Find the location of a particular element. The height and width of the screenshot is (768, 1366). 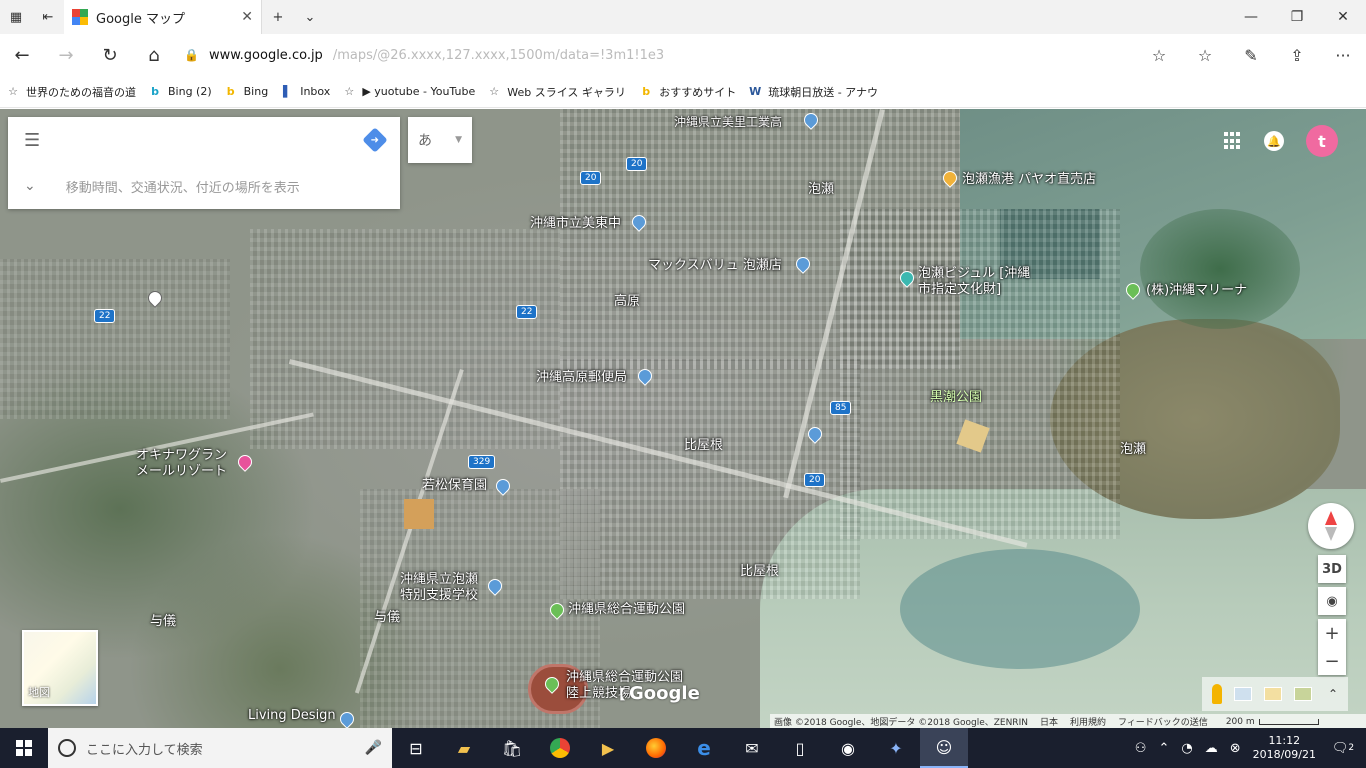

favorites-hub-button: ☆ is located at coordinates (1205, 55).